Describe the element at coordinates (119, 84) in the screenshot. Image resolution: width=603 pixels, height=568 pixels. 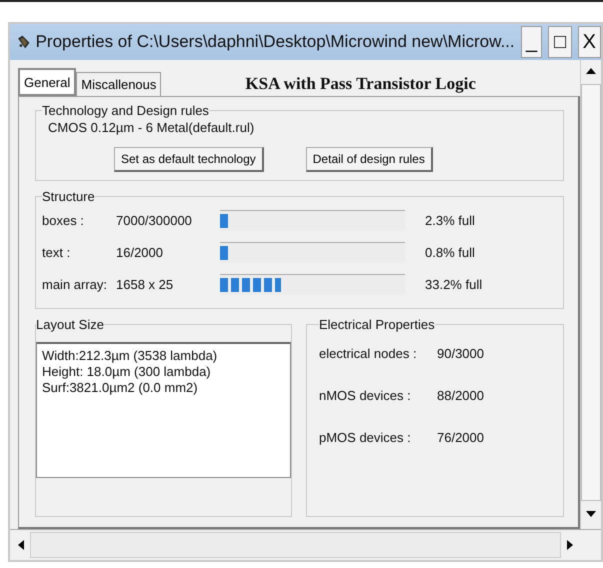
I see `tab: Miscallenous` at that location.